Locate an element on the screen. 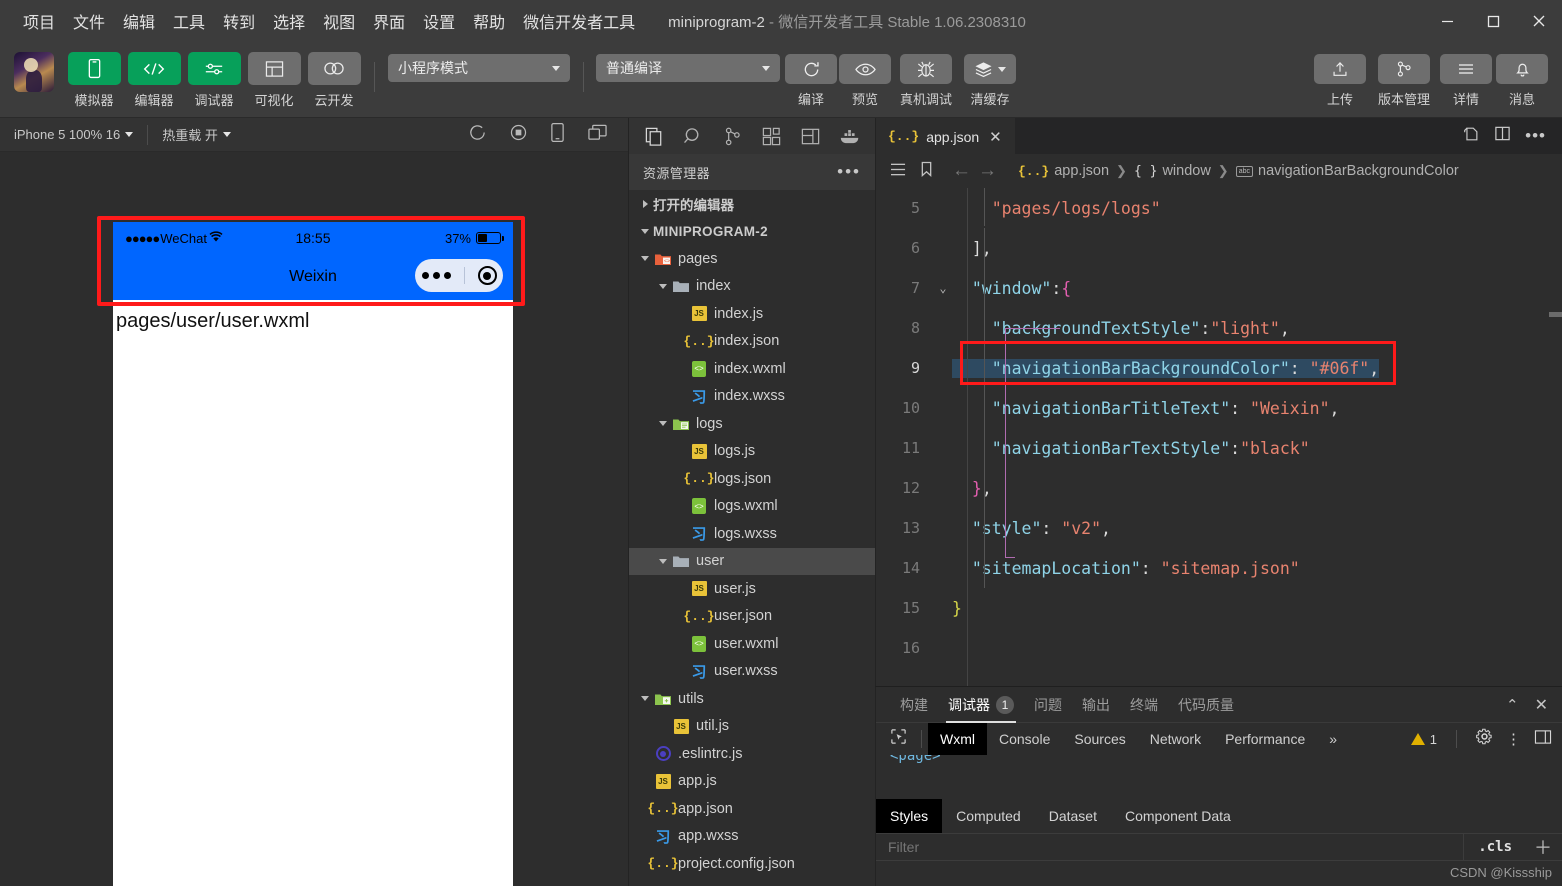 This screenshot has height=886, width=1562. style-tab-component-data: Component Data is located at coordinates (1178, 816).